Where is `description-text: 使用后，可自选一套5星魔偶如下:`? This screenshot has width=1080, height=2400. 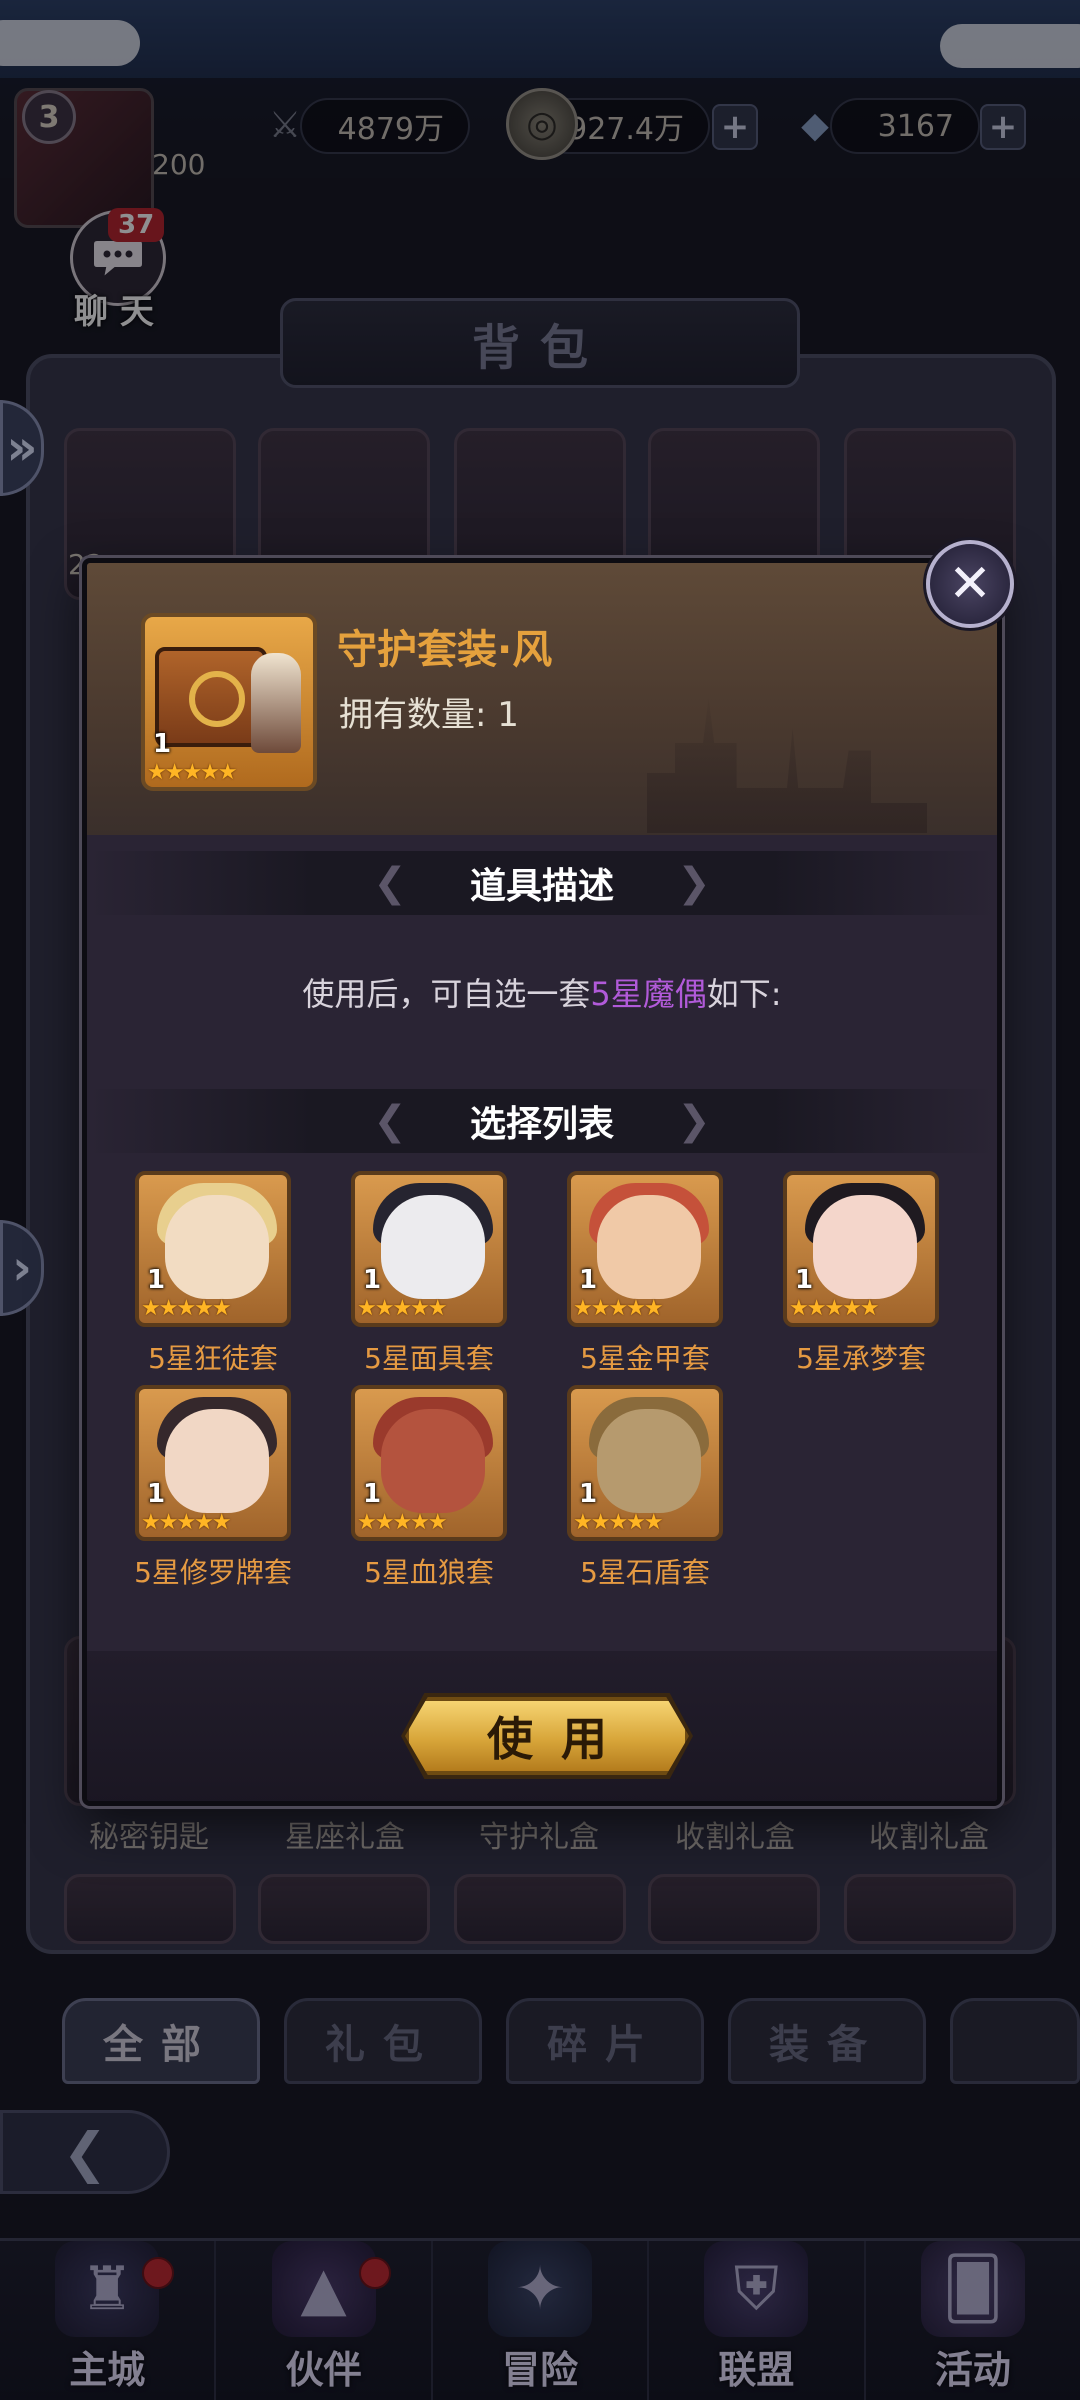 description-text: 使用后，可自选一套5星魔偶如下: is located at coordinates (542, 992).